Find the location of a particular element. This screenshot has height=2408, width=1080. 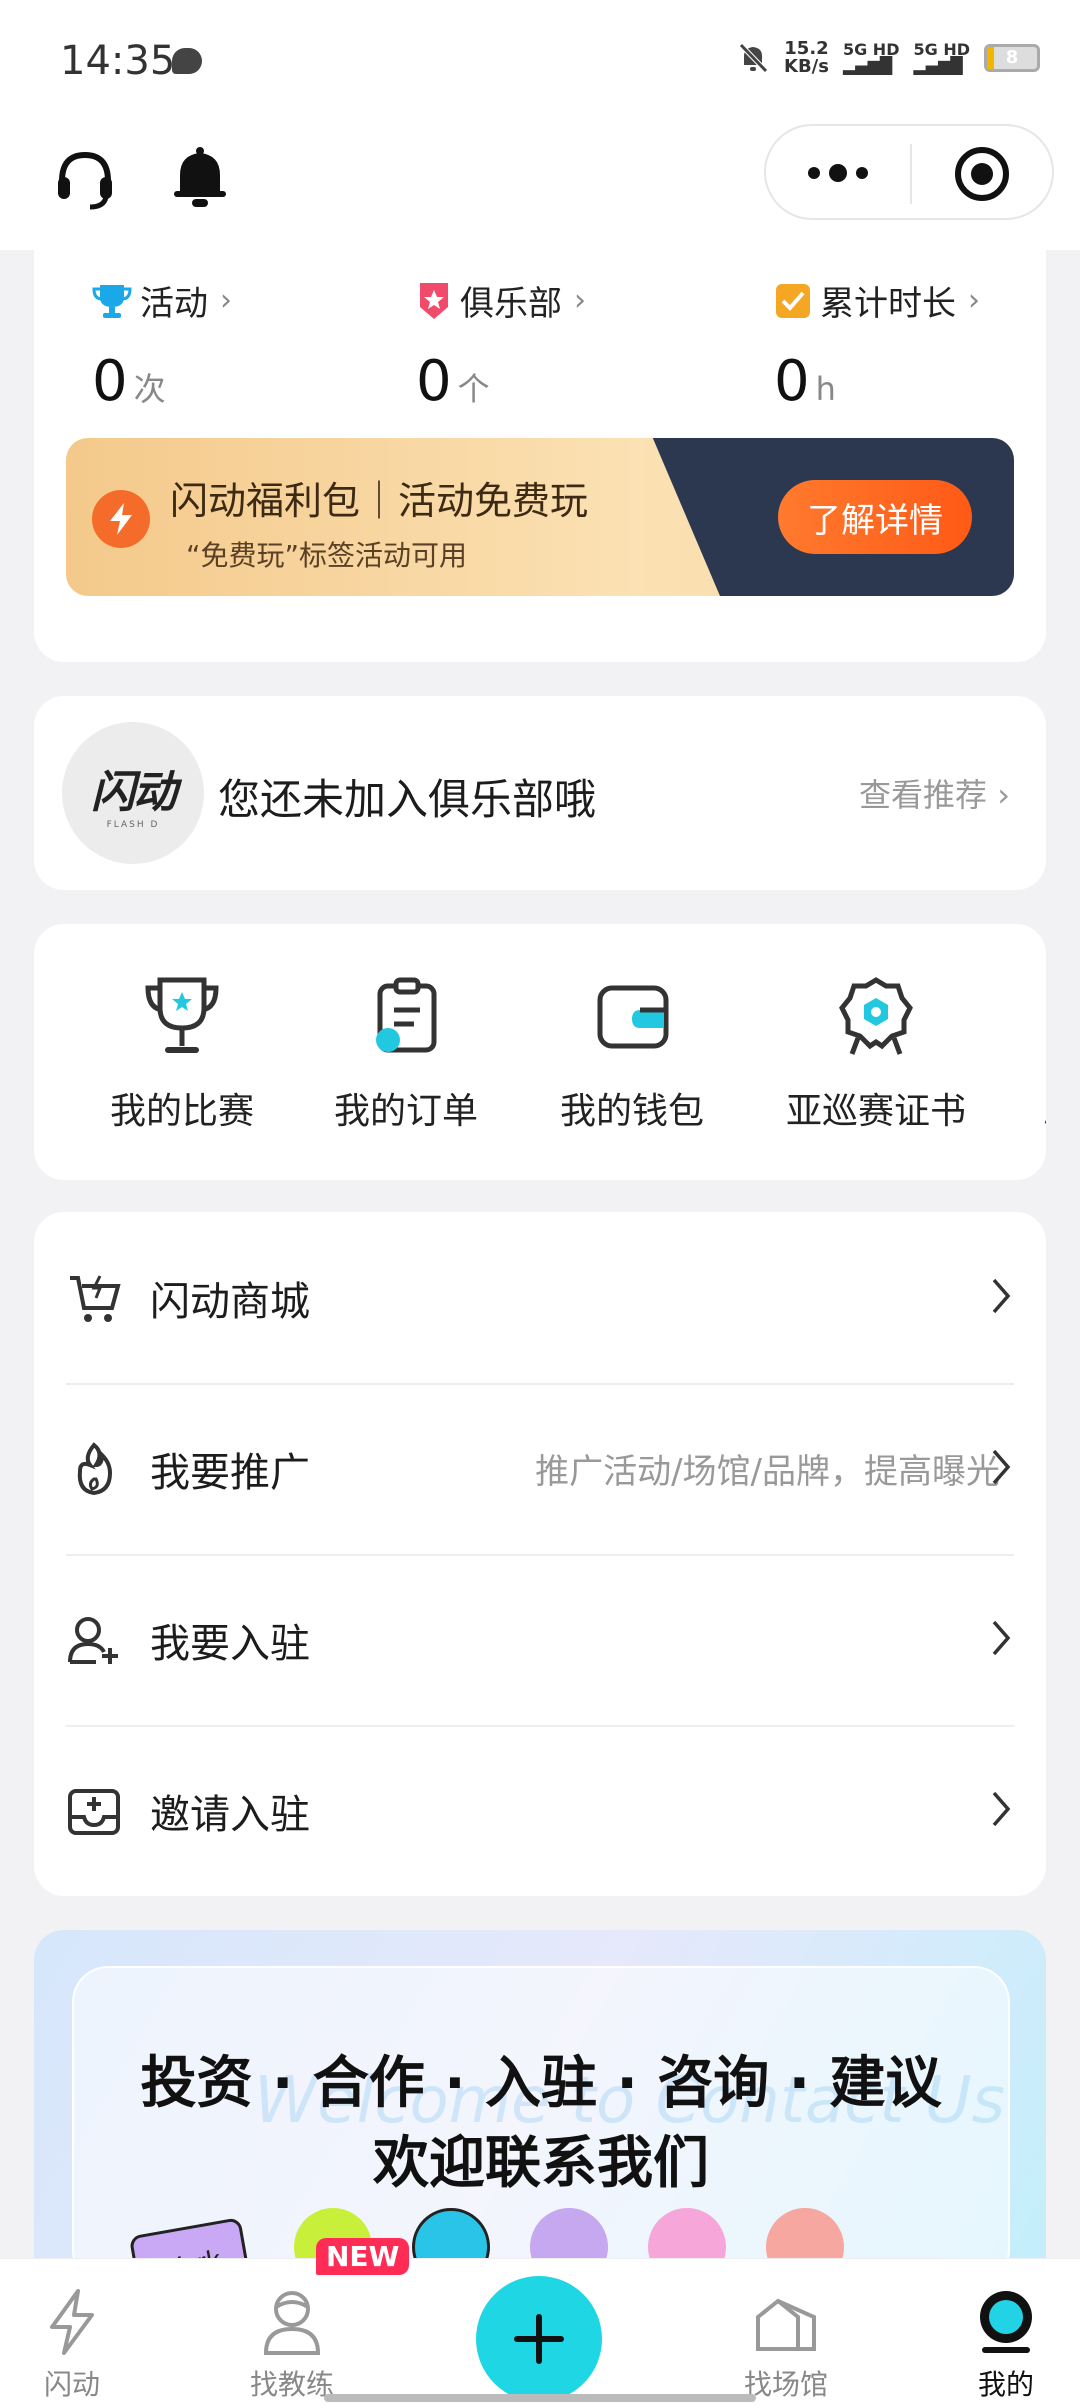

menu-item-mall: 闪动商城 is located at coordinates (540, 1297).